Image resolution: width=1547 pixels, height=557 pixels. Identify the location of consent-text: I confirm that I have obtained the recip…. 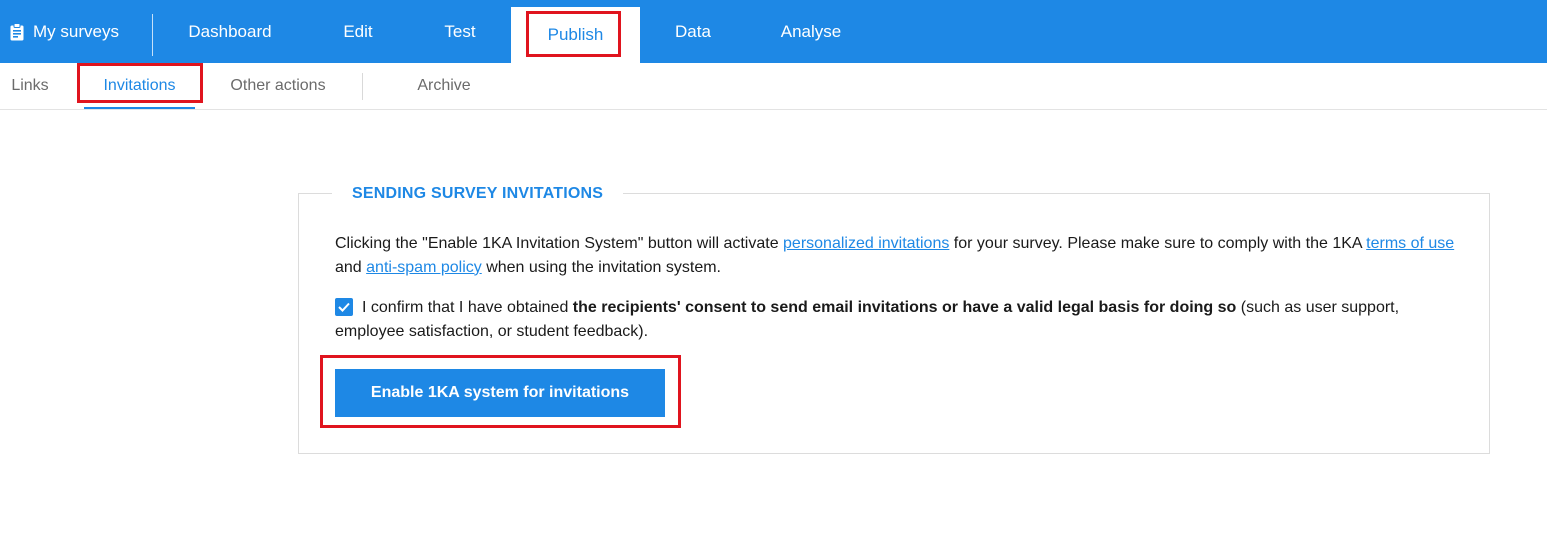
(895, 319).